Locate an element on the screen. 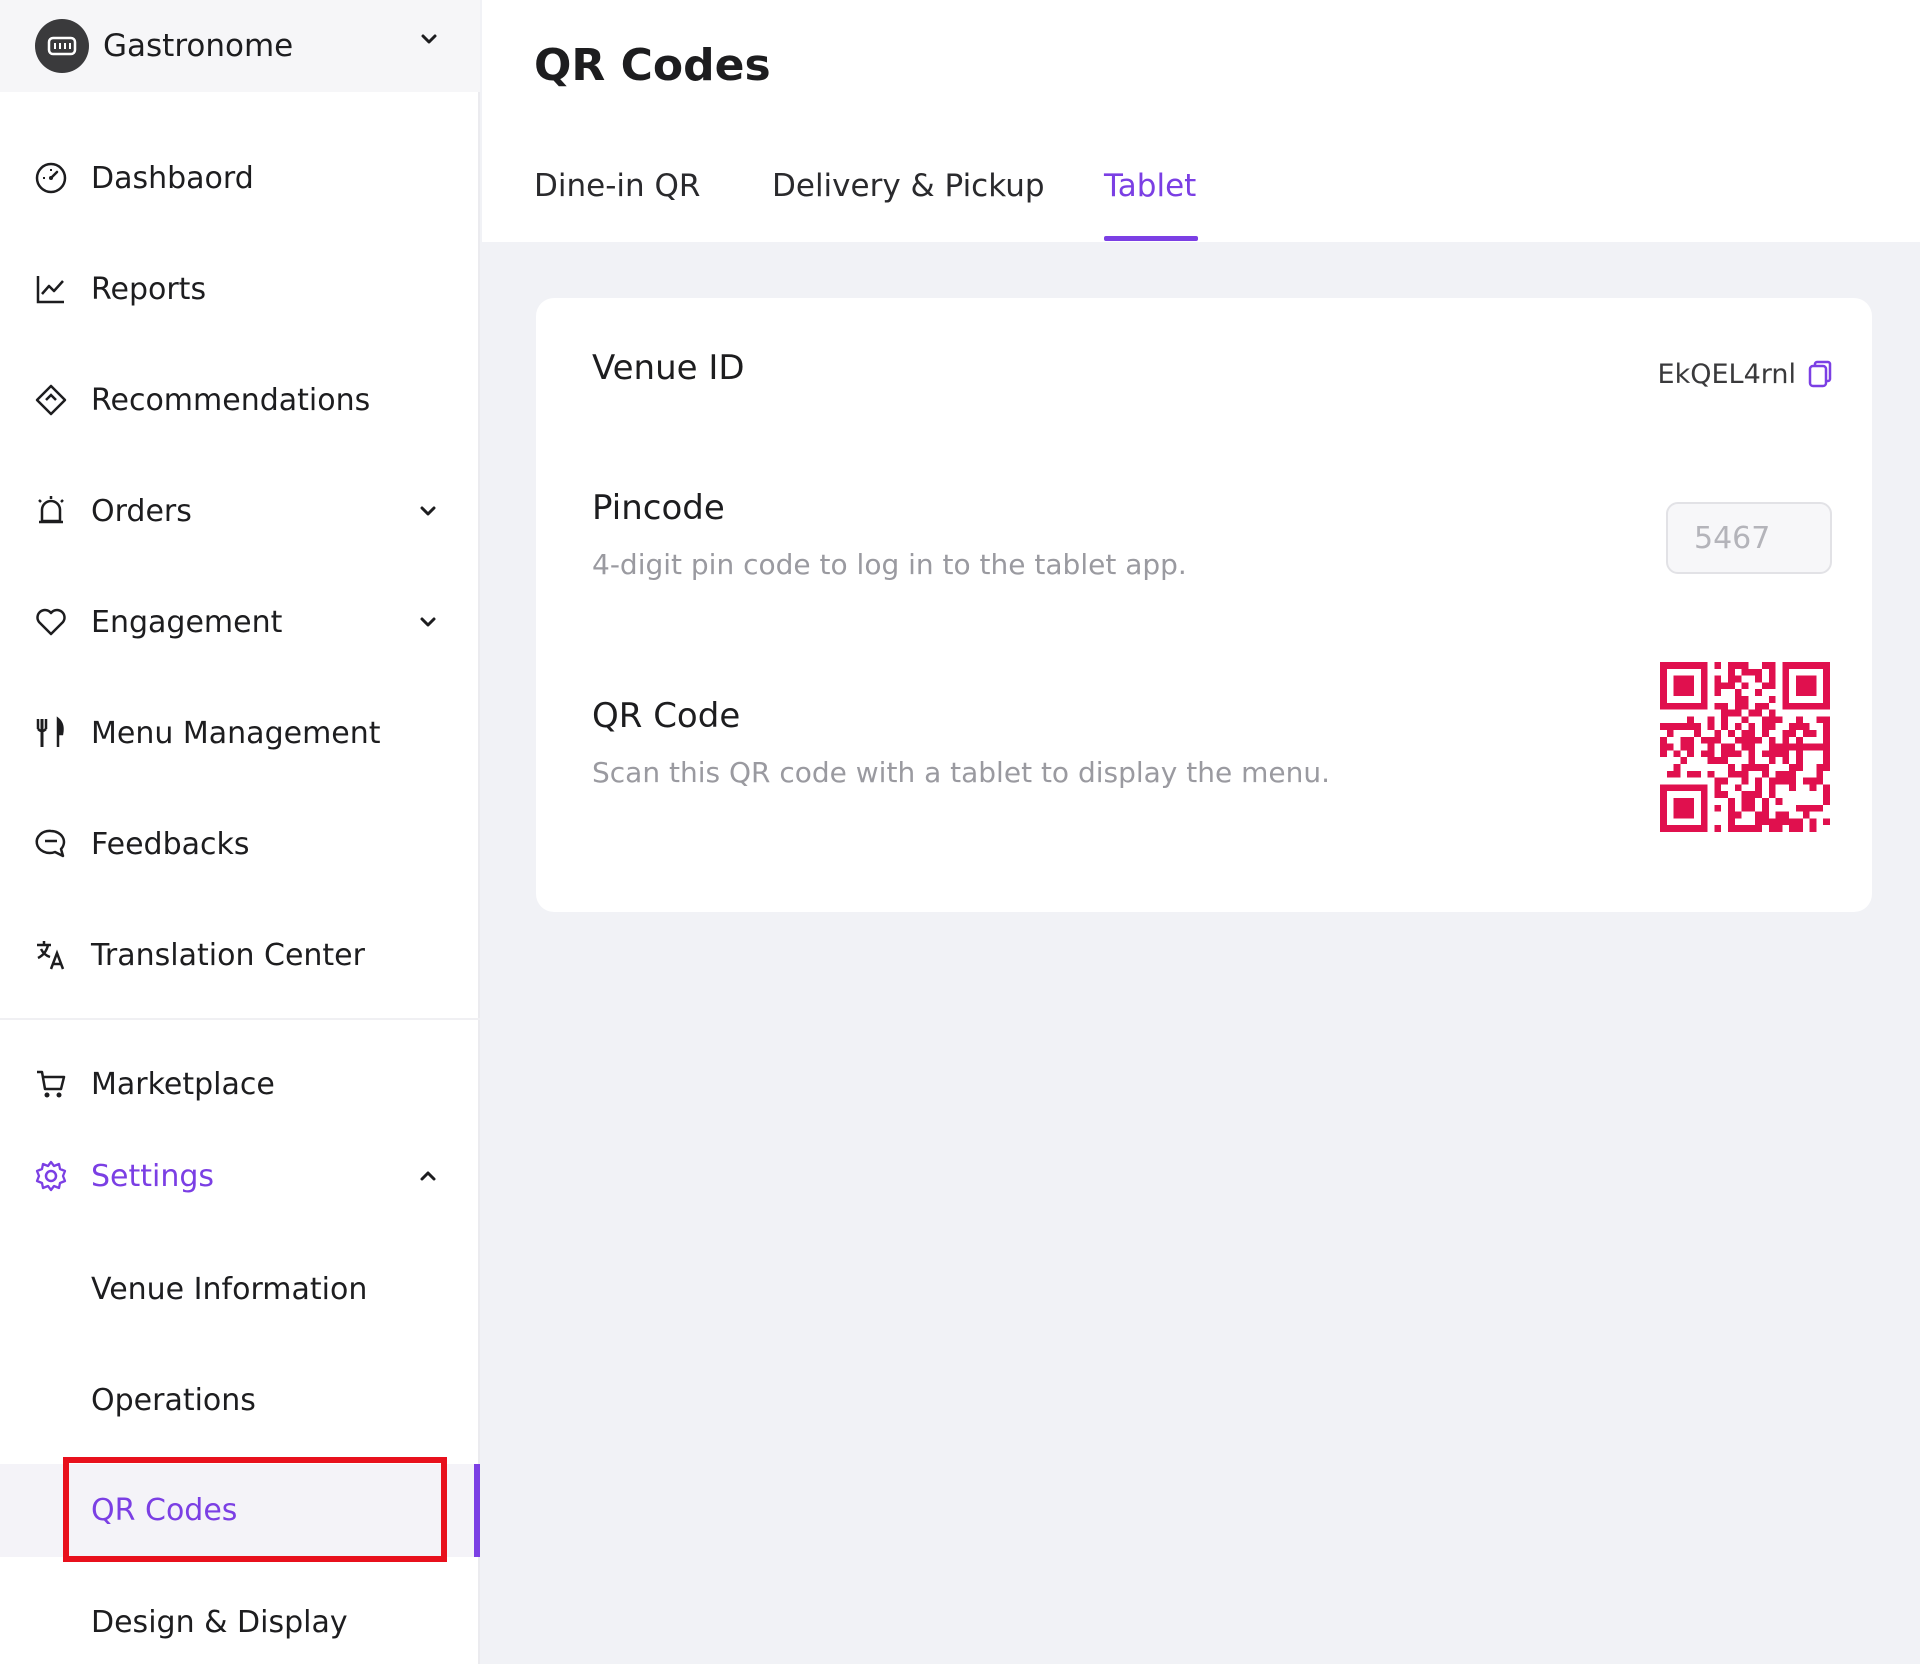 Image resolution: width=1920 pixels, height=1664 pixels. sidebar-subitem-operations: Operations is located at coordinates (240, 1400).